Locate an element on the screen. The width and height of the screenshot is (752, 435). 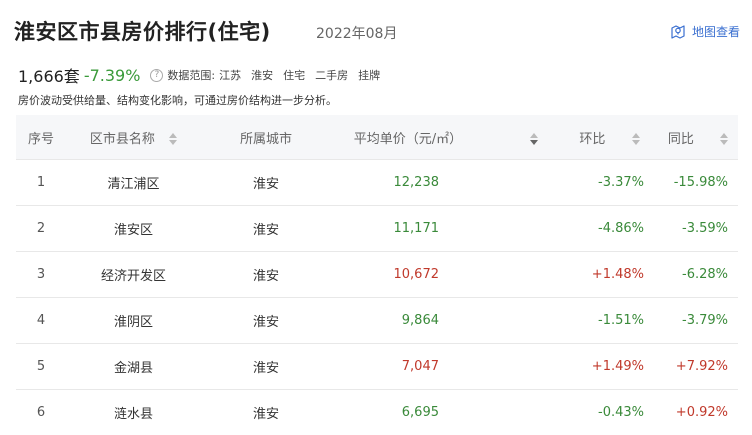
column-header-city: 所属城市 is located at coordinates (266, 137).